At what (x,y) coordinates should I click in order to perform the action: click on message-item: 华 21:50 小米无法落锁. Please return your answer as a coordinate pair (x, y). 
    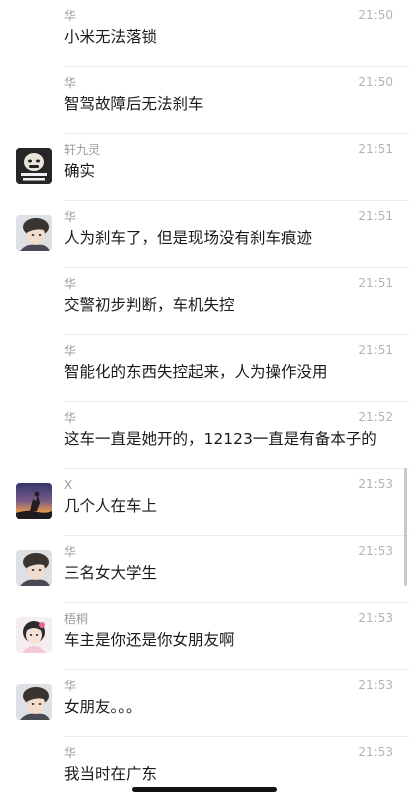
    Looking at the image, I should click on (204, 33).